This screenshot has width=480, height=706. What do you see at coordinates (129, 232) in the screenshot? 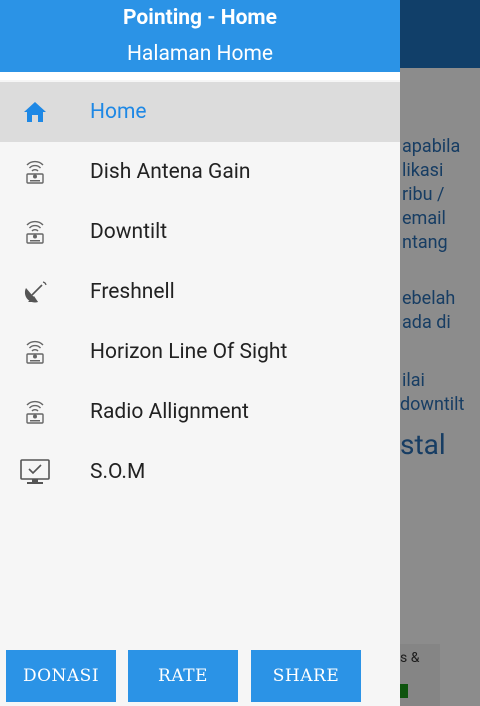
I see `menu-item-label: Downtilt` at bounding box center [129, 232].